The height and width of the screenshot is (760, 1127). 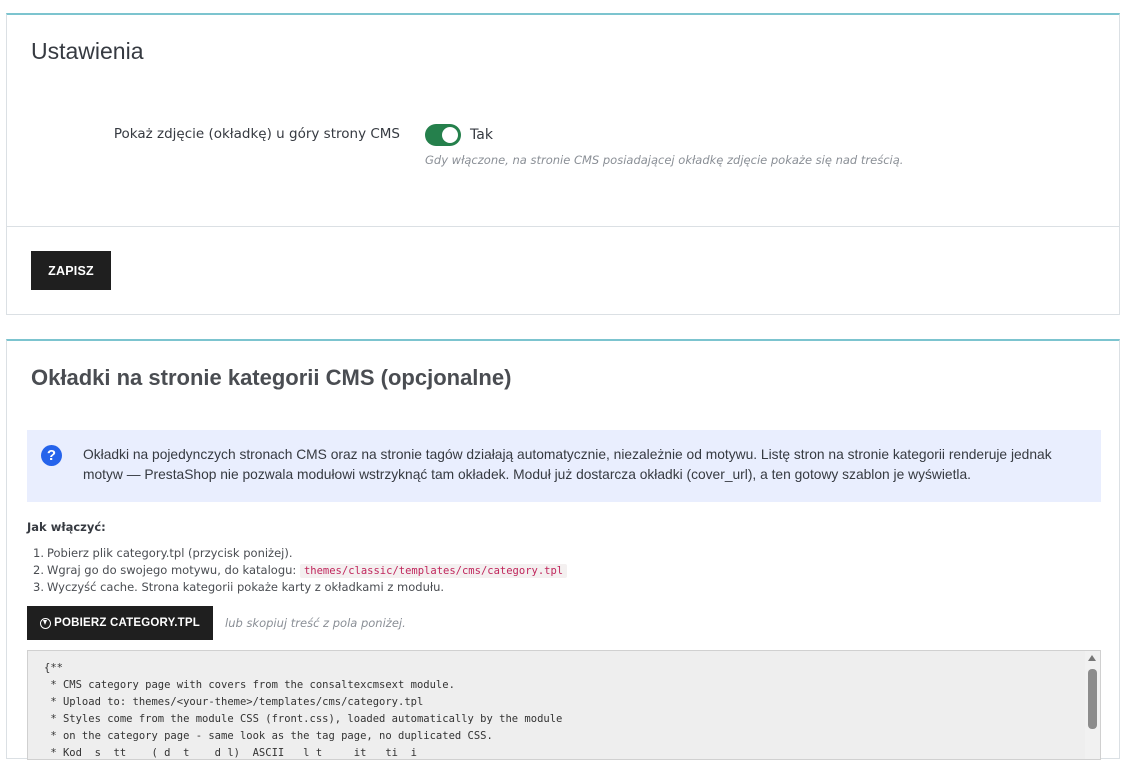 I want to click on settings-title: Ustawienia, so click(x=87, y=51).